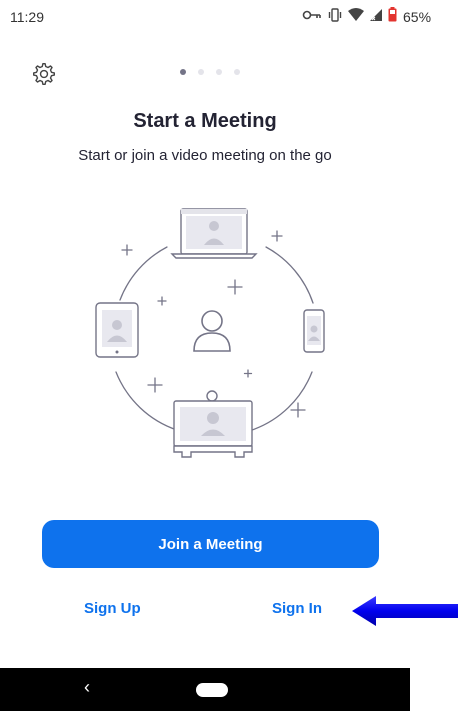  I want to click on tablet-icon, so click(117, 330).